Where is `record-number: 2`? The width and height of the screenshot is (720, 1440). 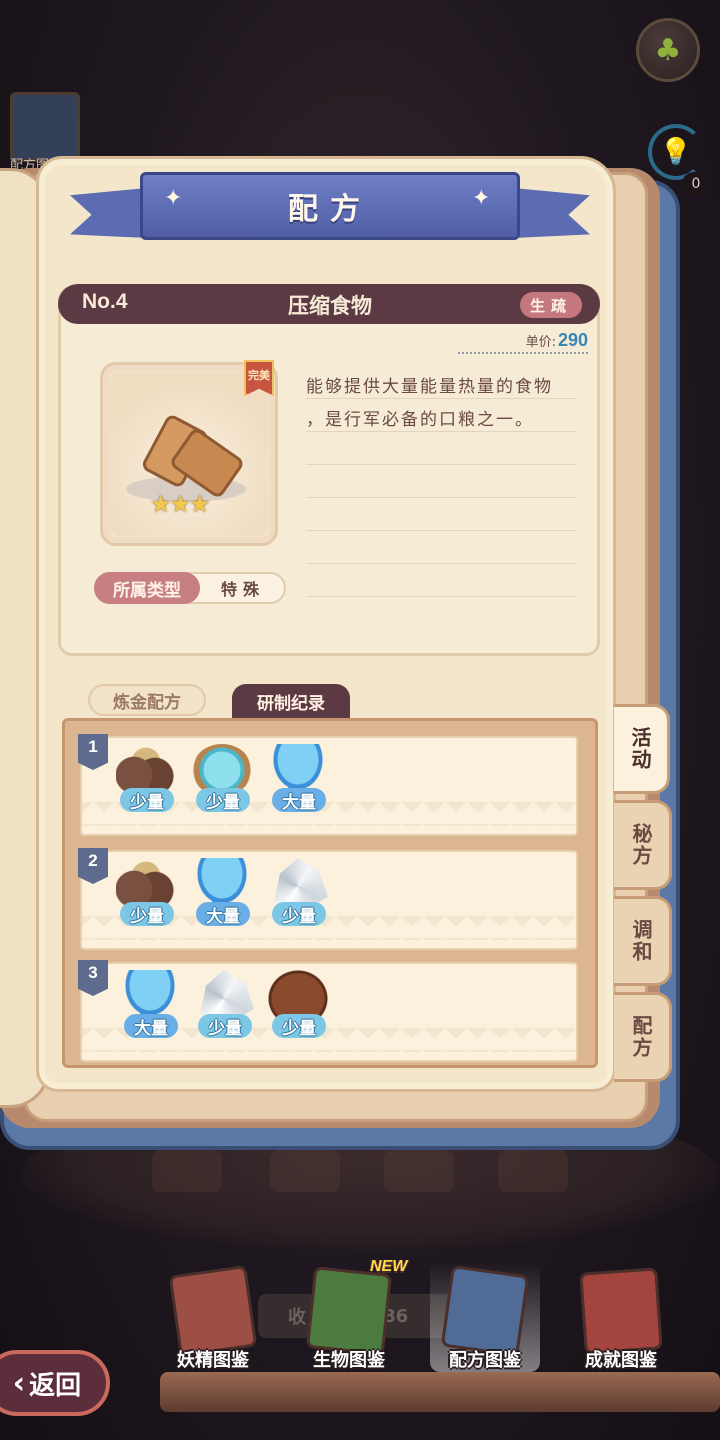 record-number: 2 is located at coordinates (93, 866).